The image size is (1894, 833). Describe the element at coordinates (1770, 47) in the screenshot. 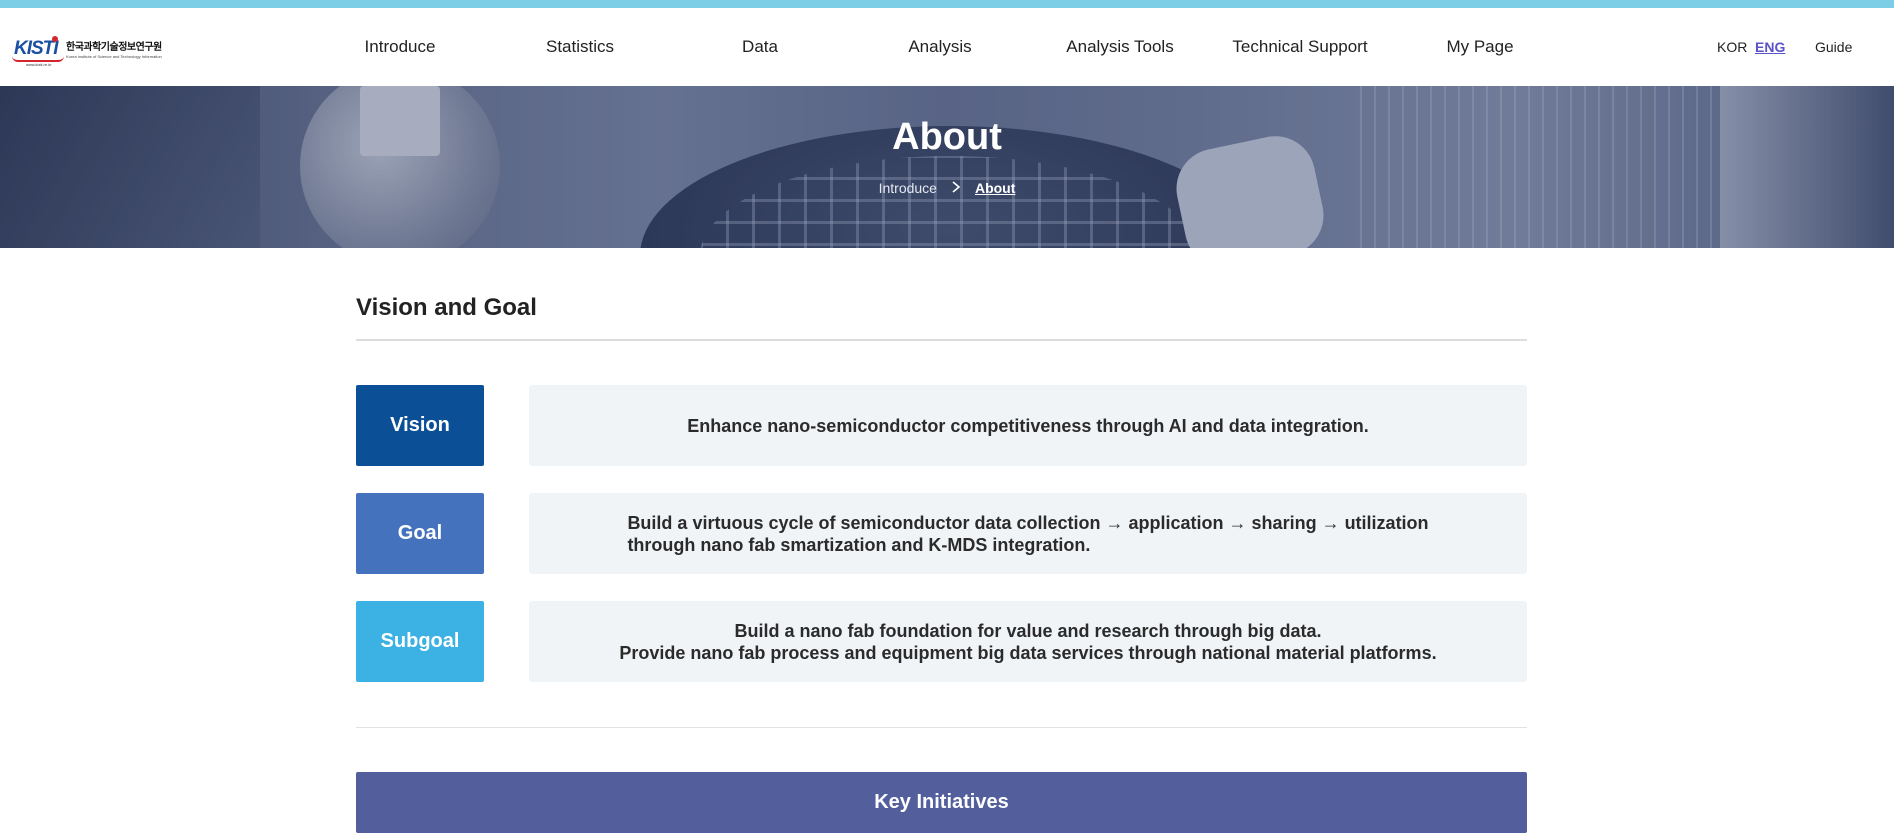

I see `lang-eng-link: ENG` at that location.